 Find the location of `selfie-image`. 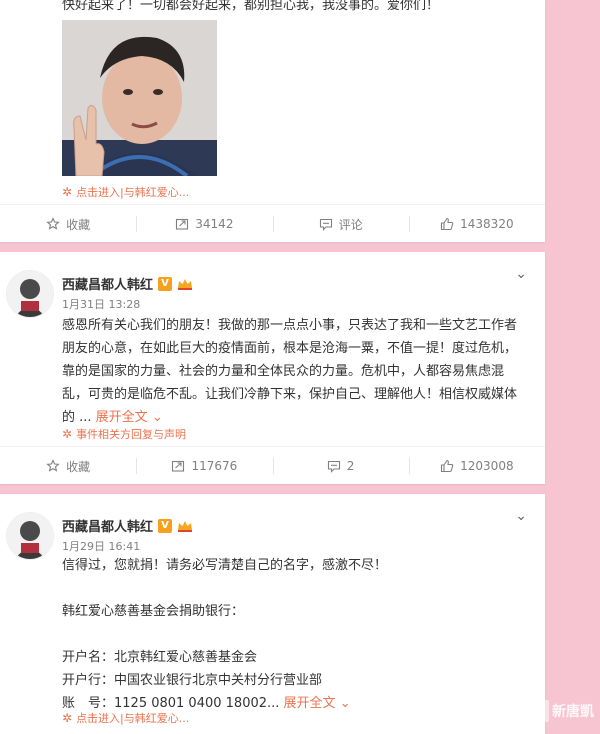

selfie-image is located at coordinates (139, 98).